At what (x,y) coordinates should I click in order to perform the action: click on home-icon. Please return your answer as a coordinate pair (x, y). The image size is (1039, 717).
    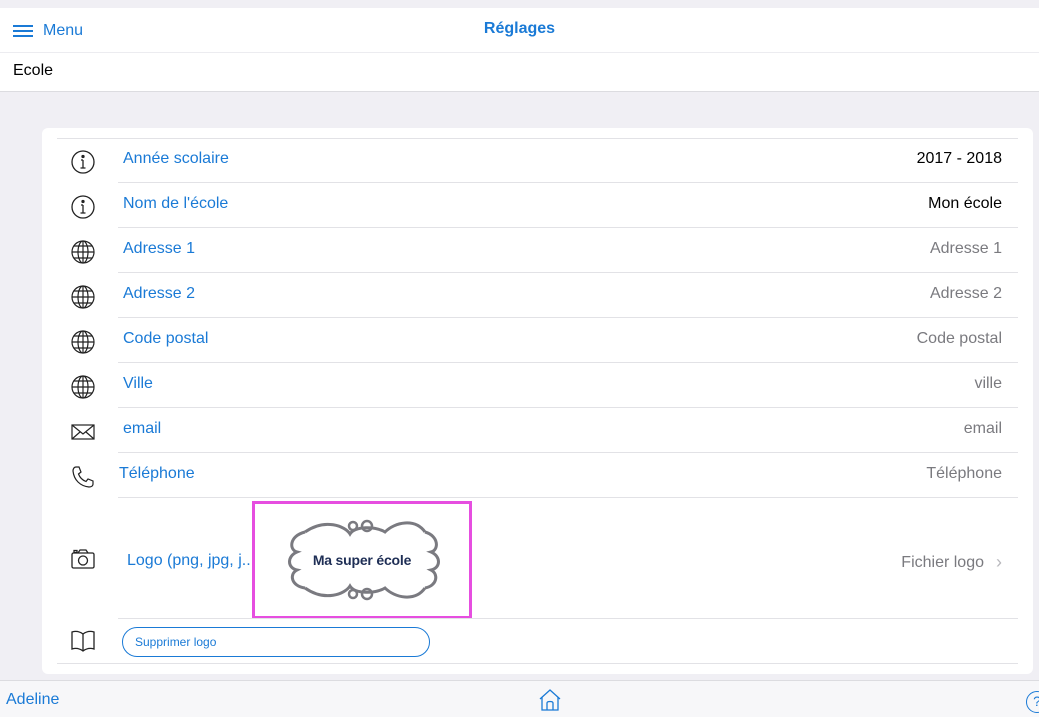
    Looking at the image, I should click on (550, 700).